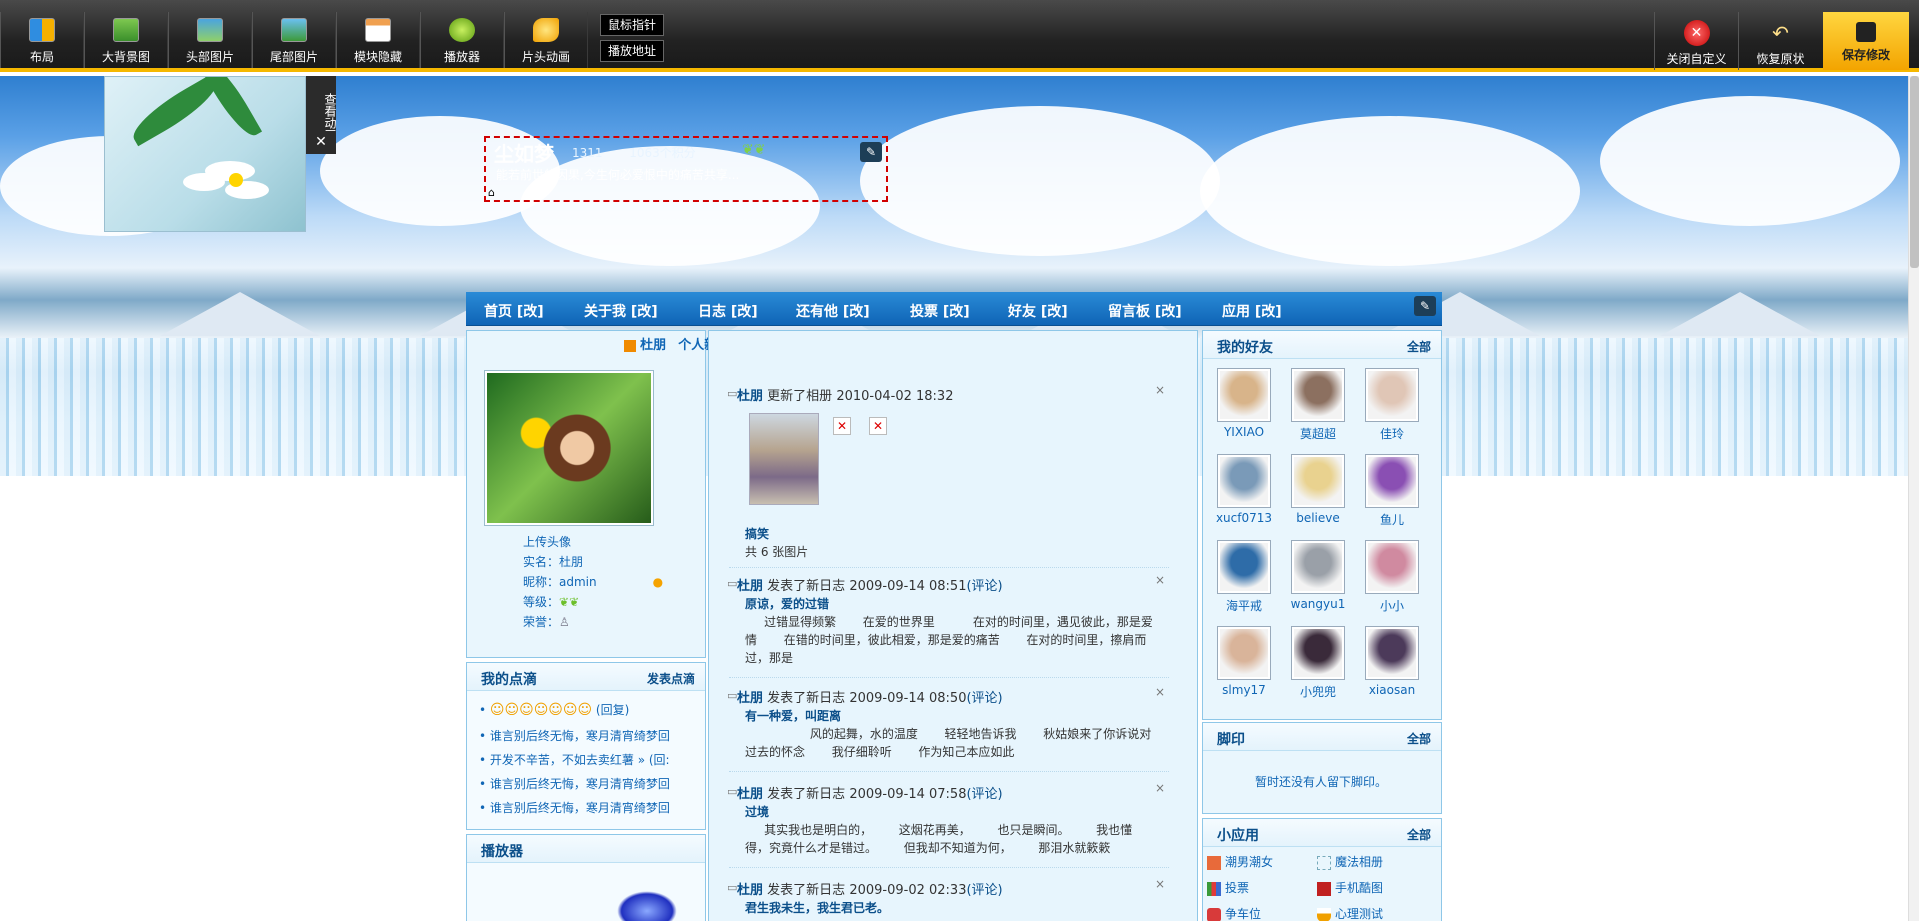  What do you see at coordinates (1392, 433) in the screenshot?
I see `friend-name: 佳玲` at bounding box center [1392, 433].